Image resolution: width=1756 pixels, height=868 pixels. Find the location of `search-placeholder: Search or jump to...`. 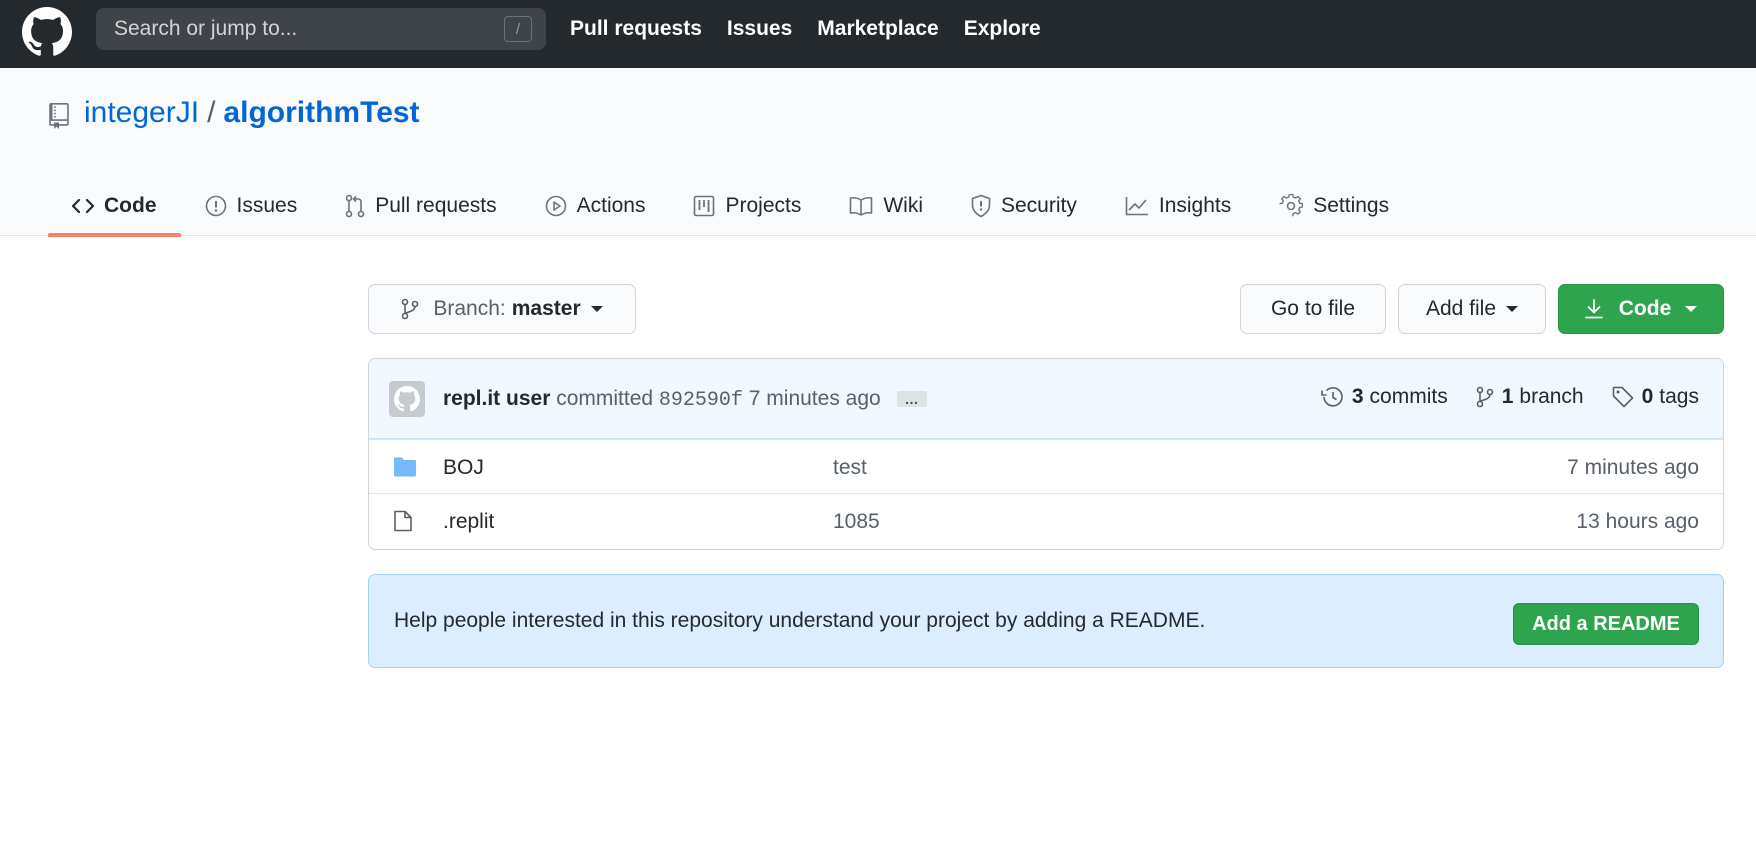

search-placeholder: Search or jump to... is located at coordinates (206, 28).